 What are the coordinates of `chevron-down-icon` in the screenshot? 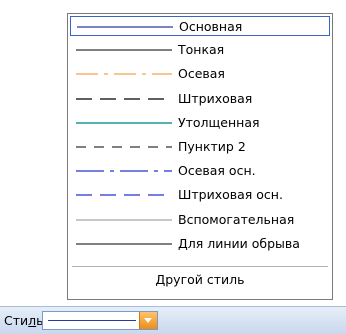 It's located at (148, 320).